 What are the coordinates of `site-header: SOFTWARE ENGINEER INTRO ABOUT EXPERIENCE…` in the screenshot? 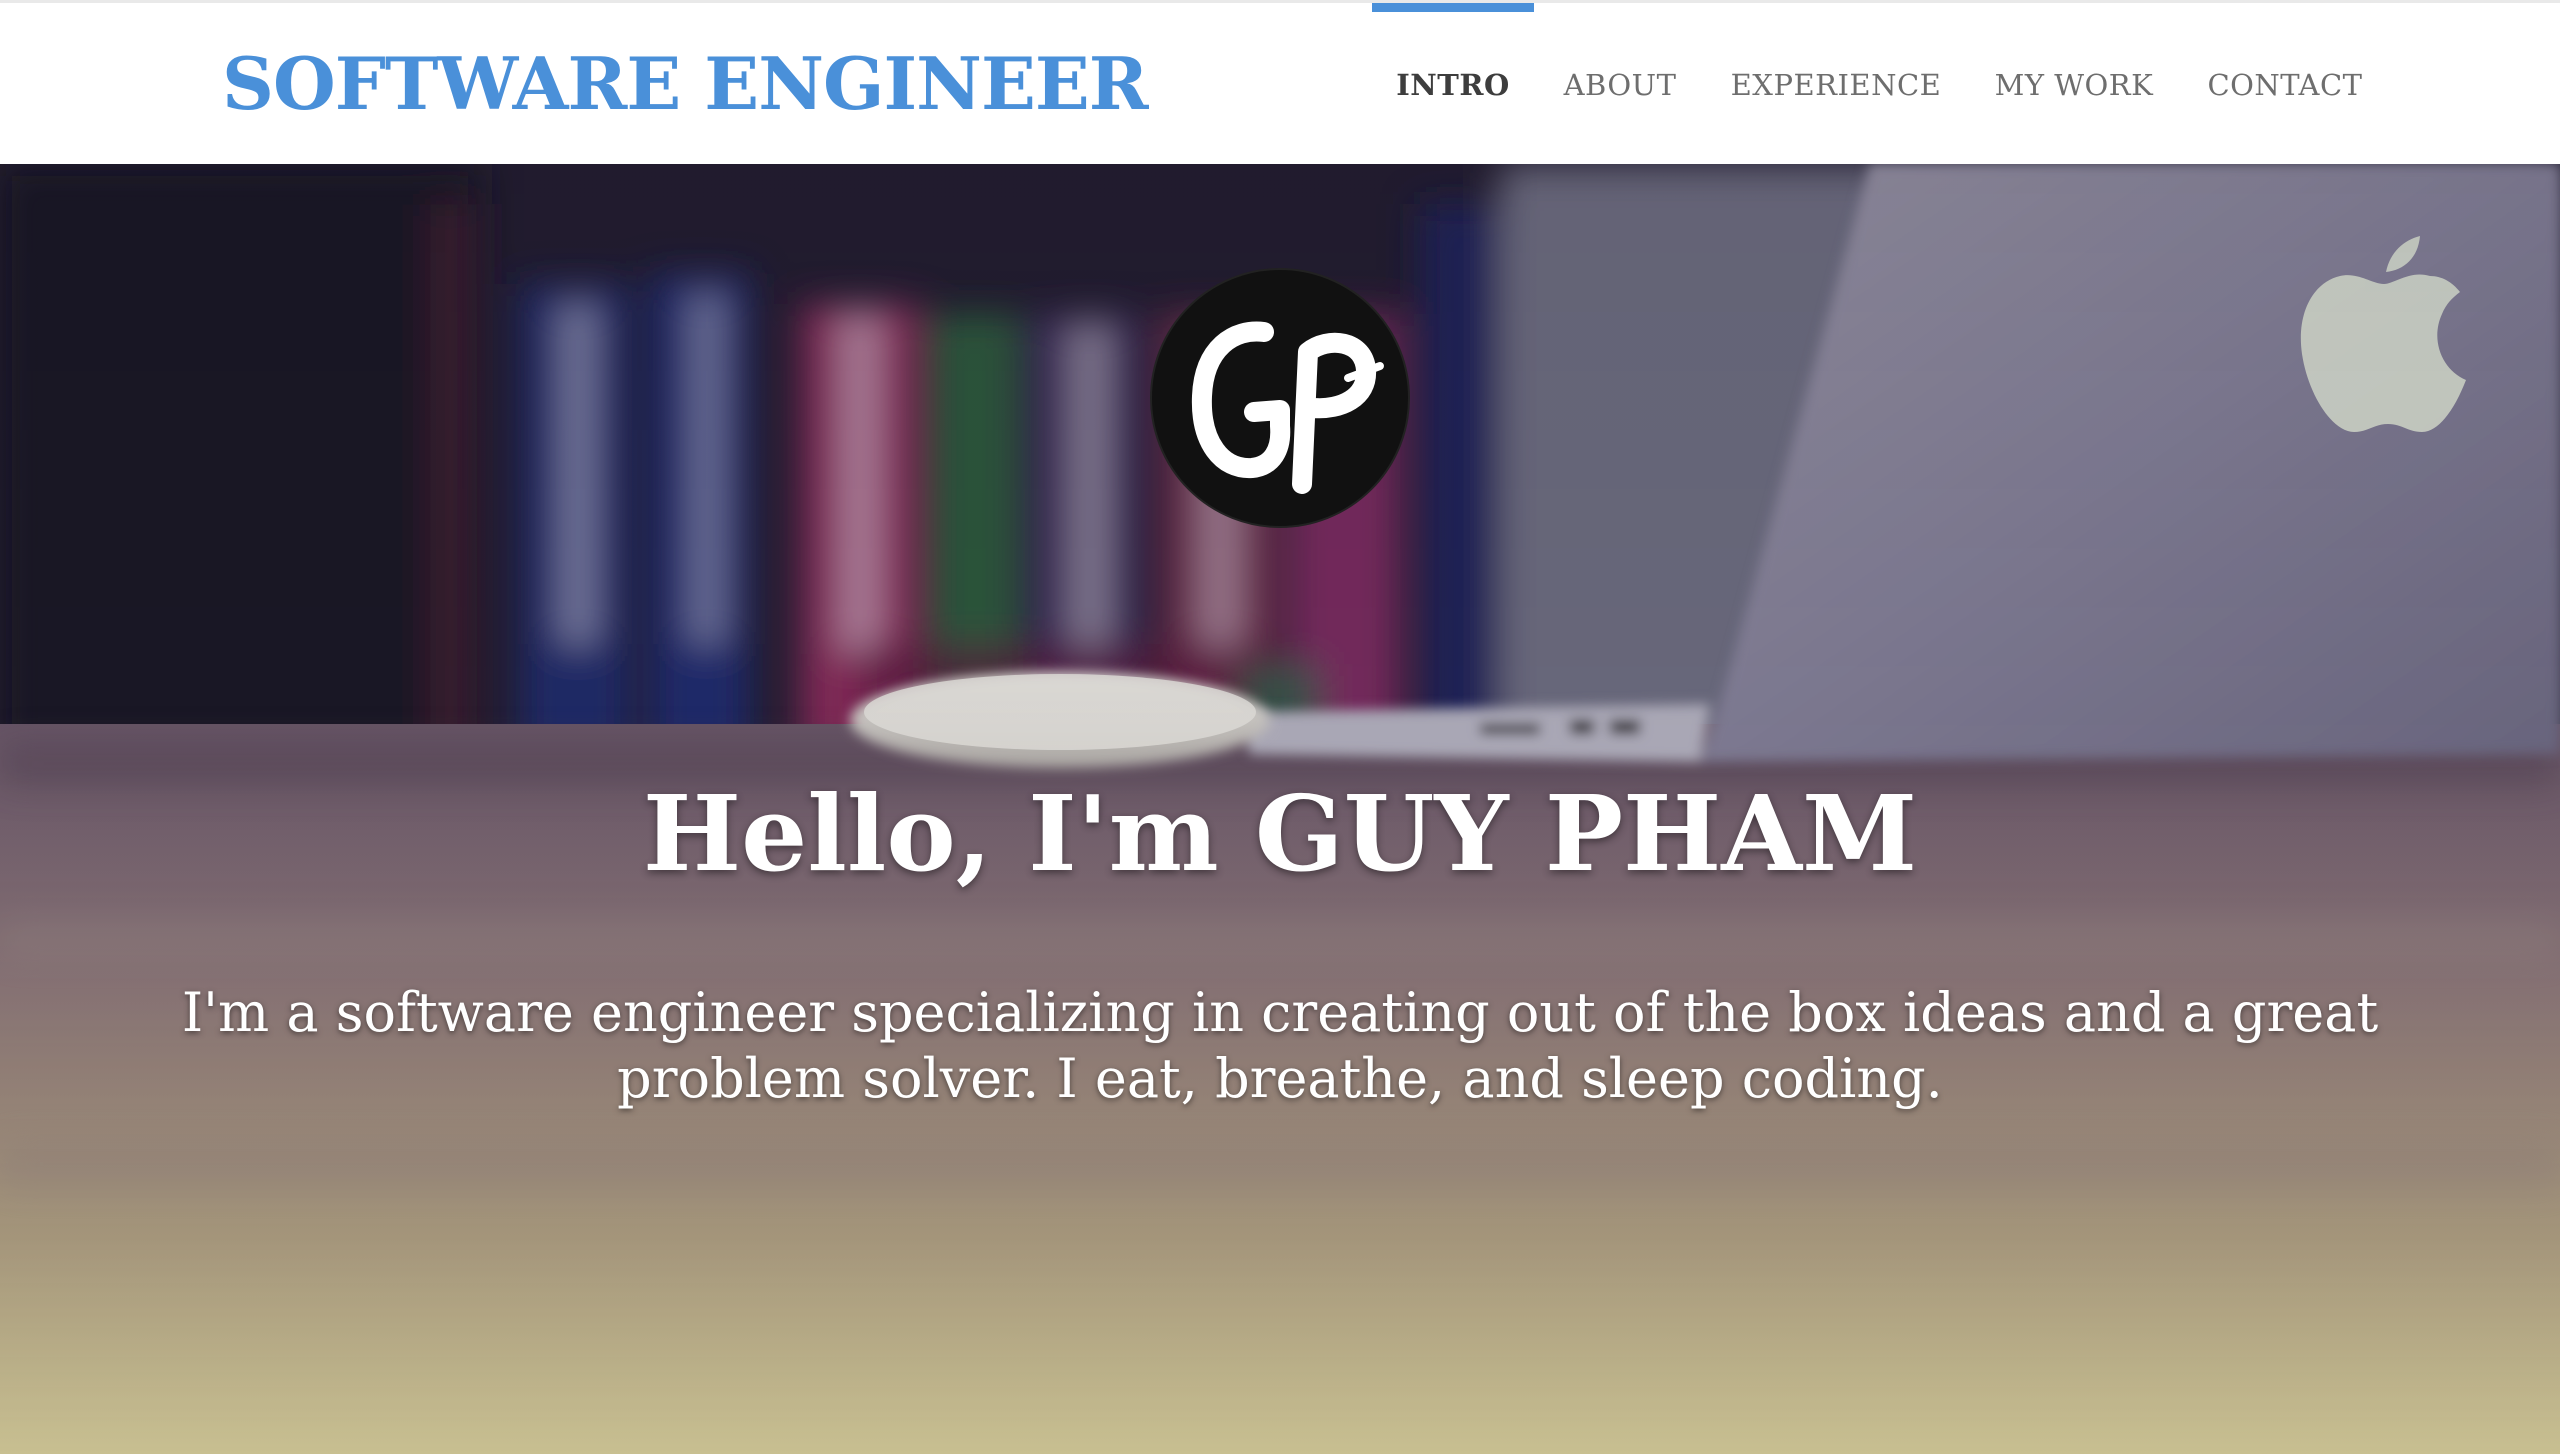 It's located at (1280, 82).